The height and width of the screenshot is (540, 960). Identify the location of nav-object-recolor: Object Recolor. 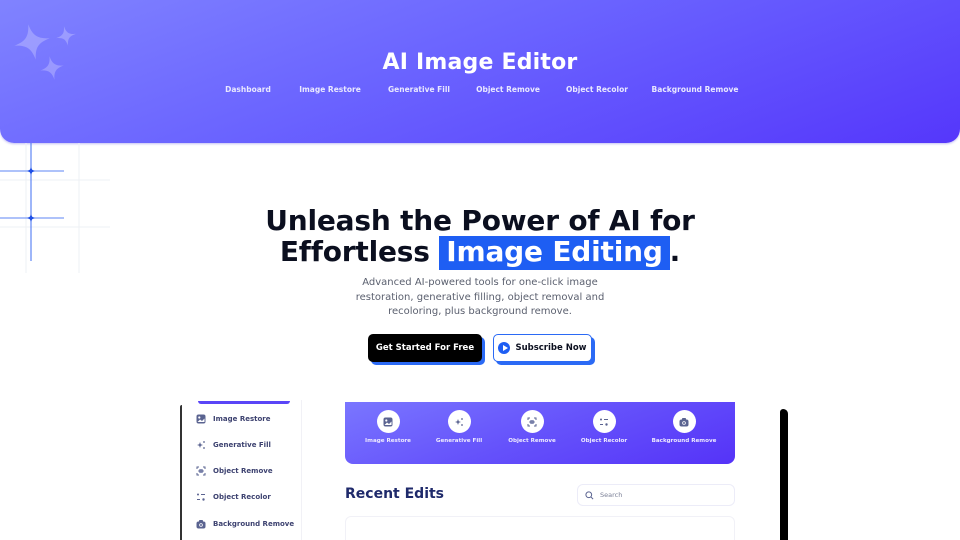
(597, 89).